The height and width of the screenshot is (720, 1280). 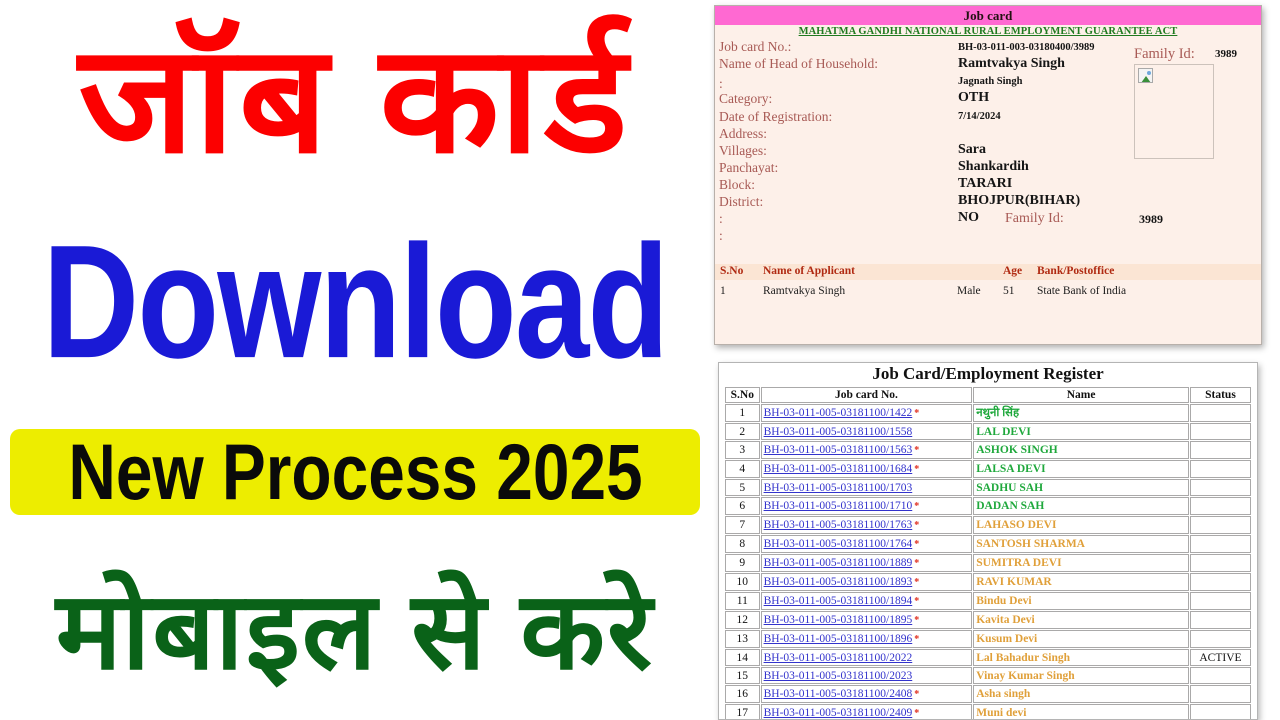 What do you see at coordinates (838, 639) in the screenshot?
I see `job-card-link: BH-03-011-005-03181100/1896` at bounding box center [838, 639].